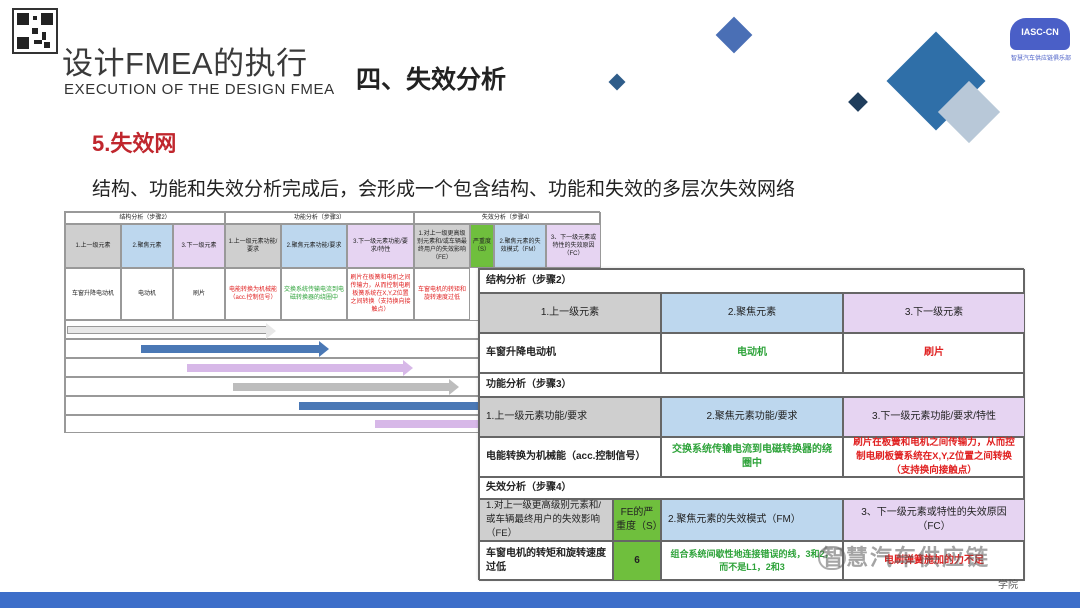 This screenshot has height=608, width=1080. Describe the element at coordinates (752, 313) in the screenshot. I see `structure-header: 2.聚焦元素` at that location.